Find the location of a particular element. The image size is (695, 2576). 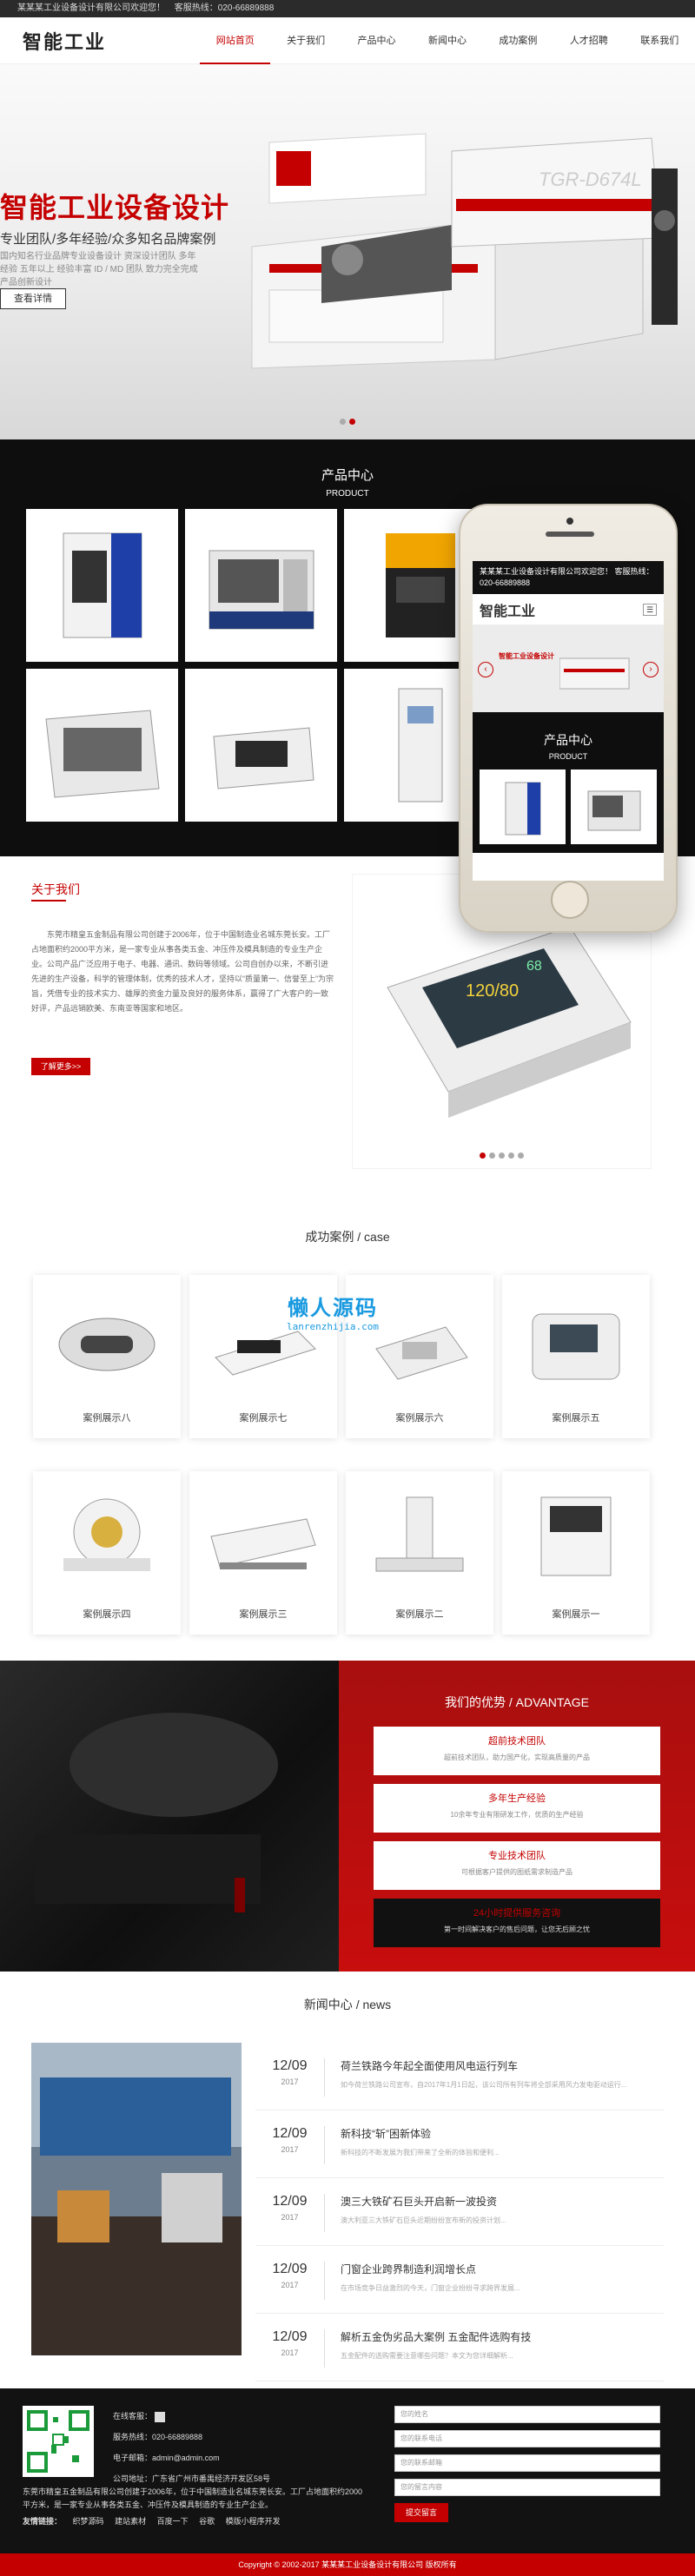

about-title: 关于我们 is located at coordinates (55, 889).